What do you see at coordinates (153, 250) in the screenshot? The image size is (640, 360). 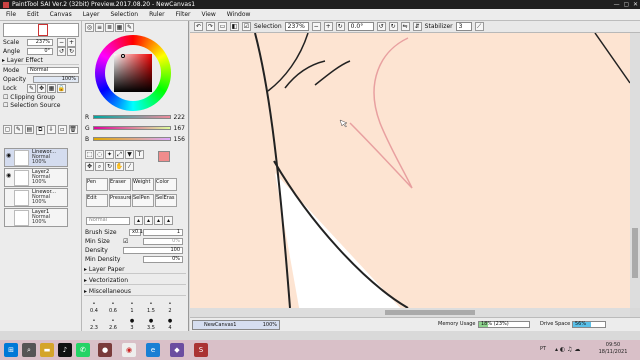 I see `density-value: 100` at bounding box center [153, 250].